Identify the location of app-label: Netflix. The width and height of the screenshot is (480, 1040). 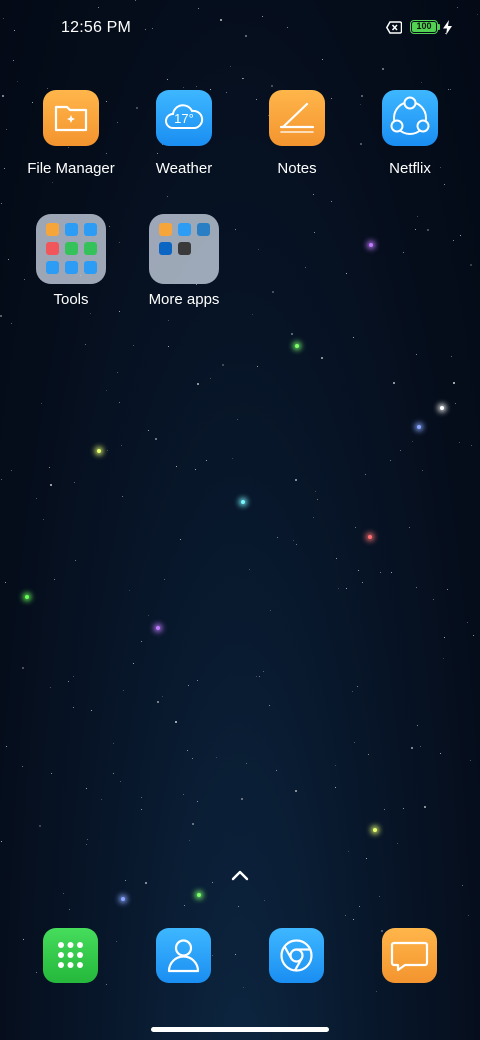
(410, 168).